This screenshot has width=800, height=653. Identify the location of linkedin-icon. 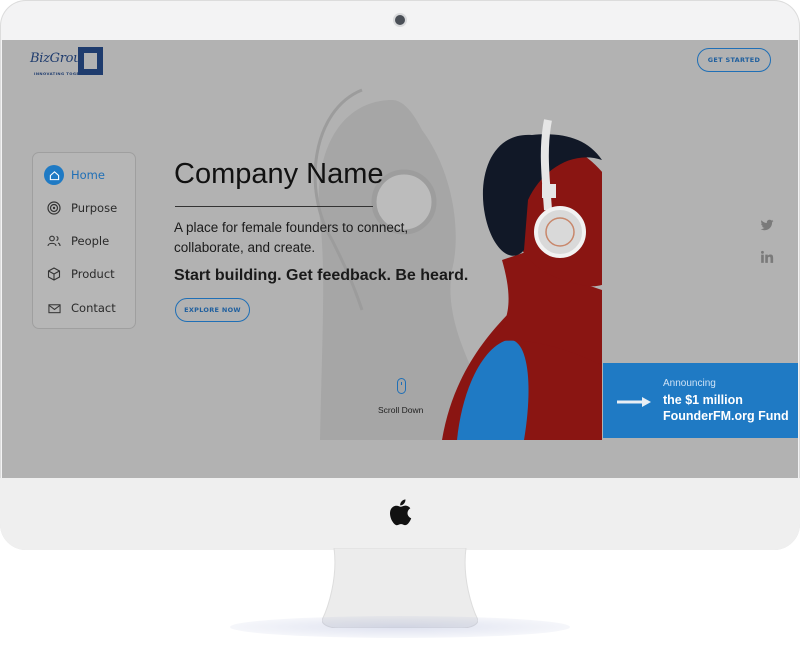
(767, 257).